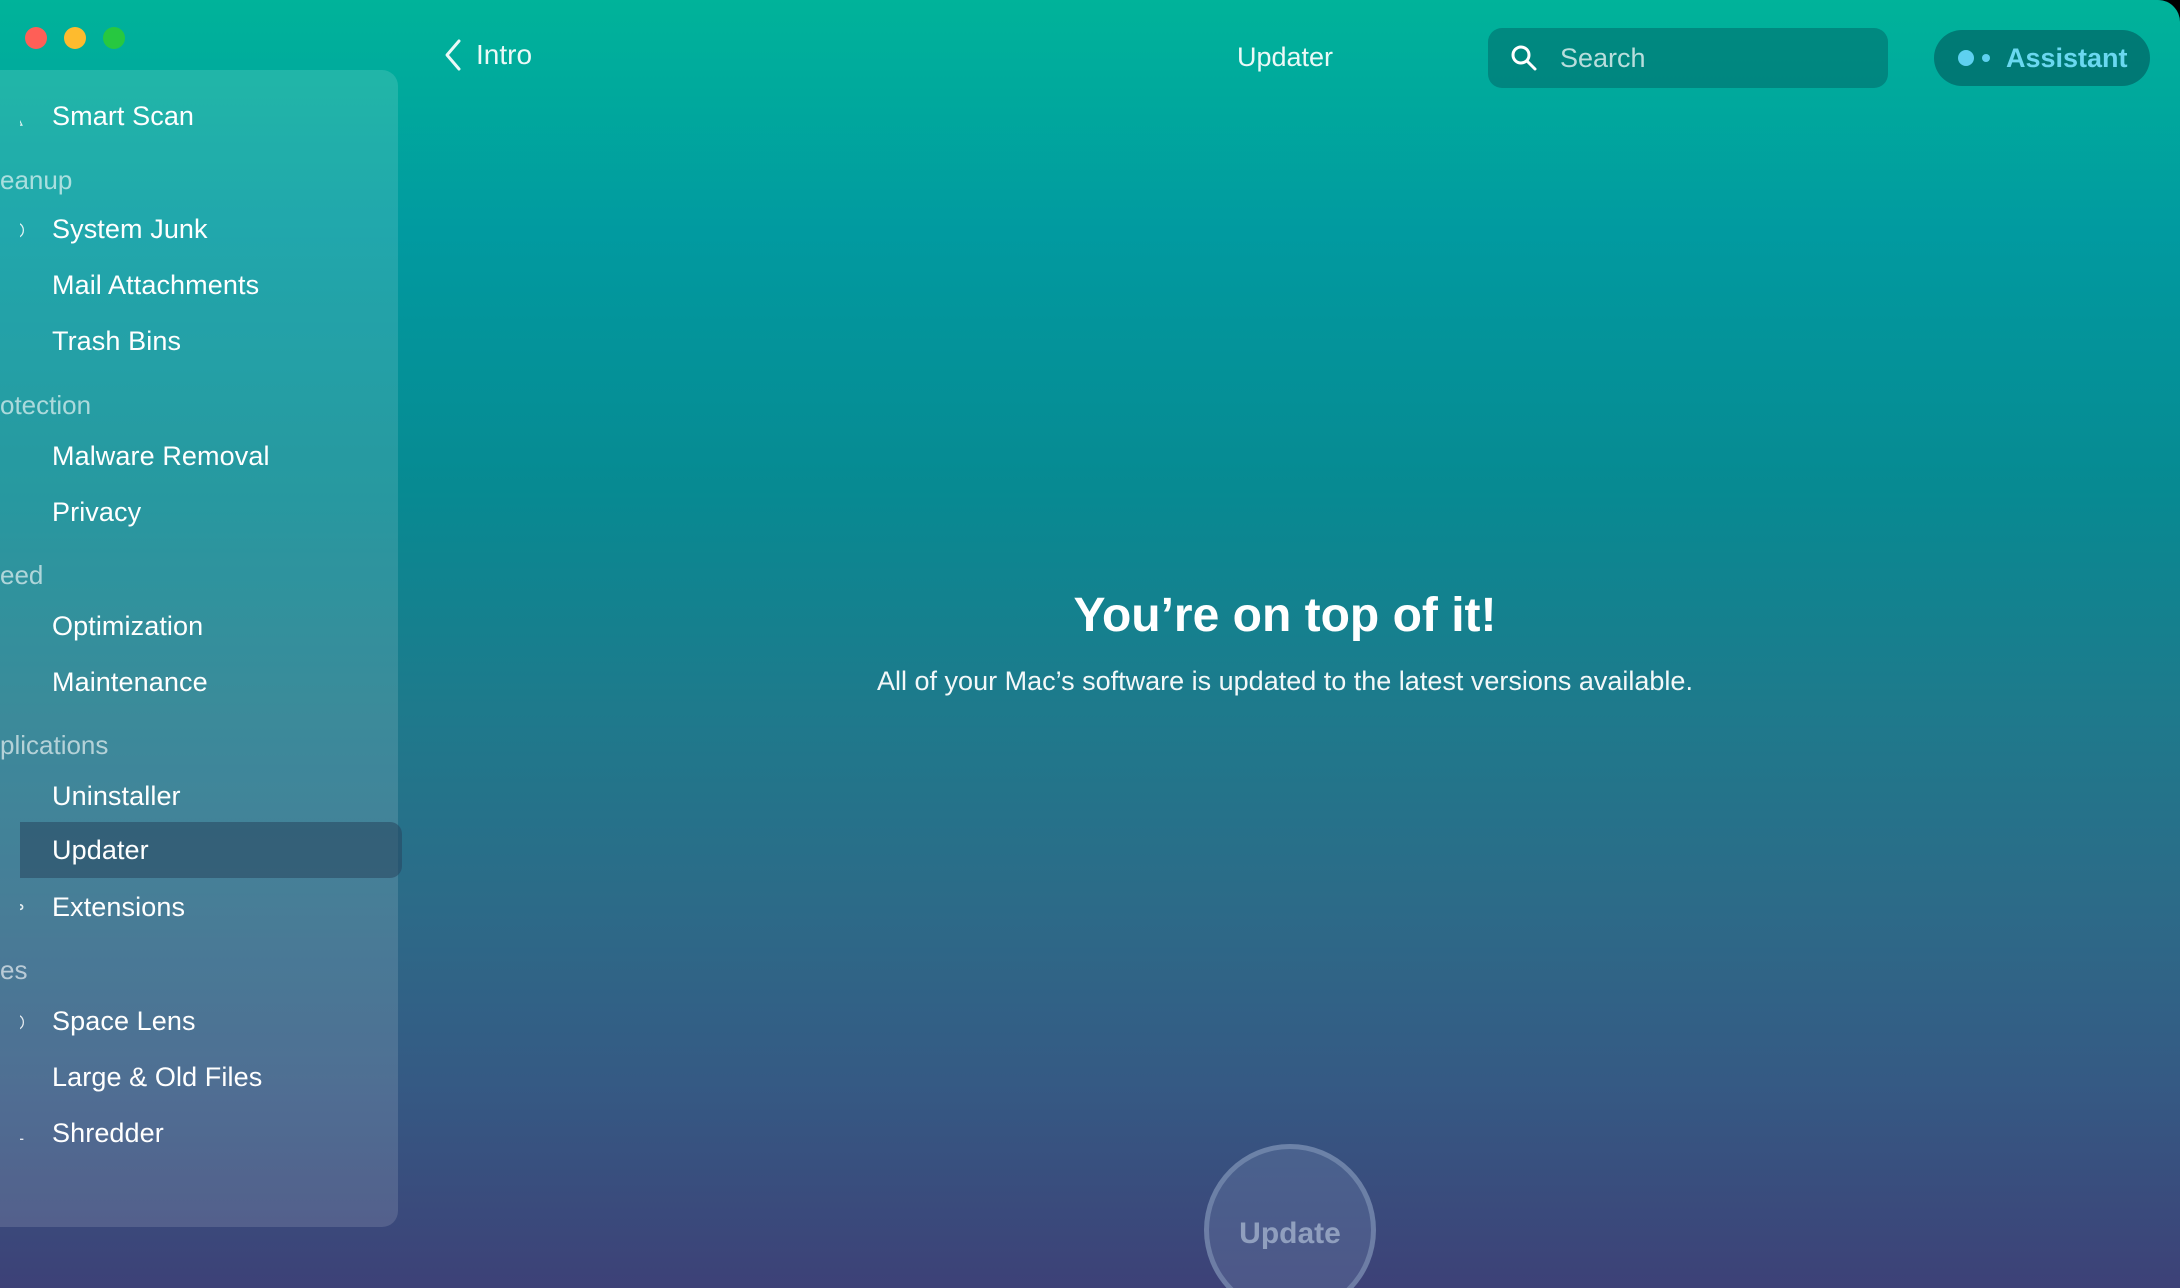 The image size is (2180, 1288). I want to click on sidebar-item-system-junk: ◎ System Junk, so click(211, 229).